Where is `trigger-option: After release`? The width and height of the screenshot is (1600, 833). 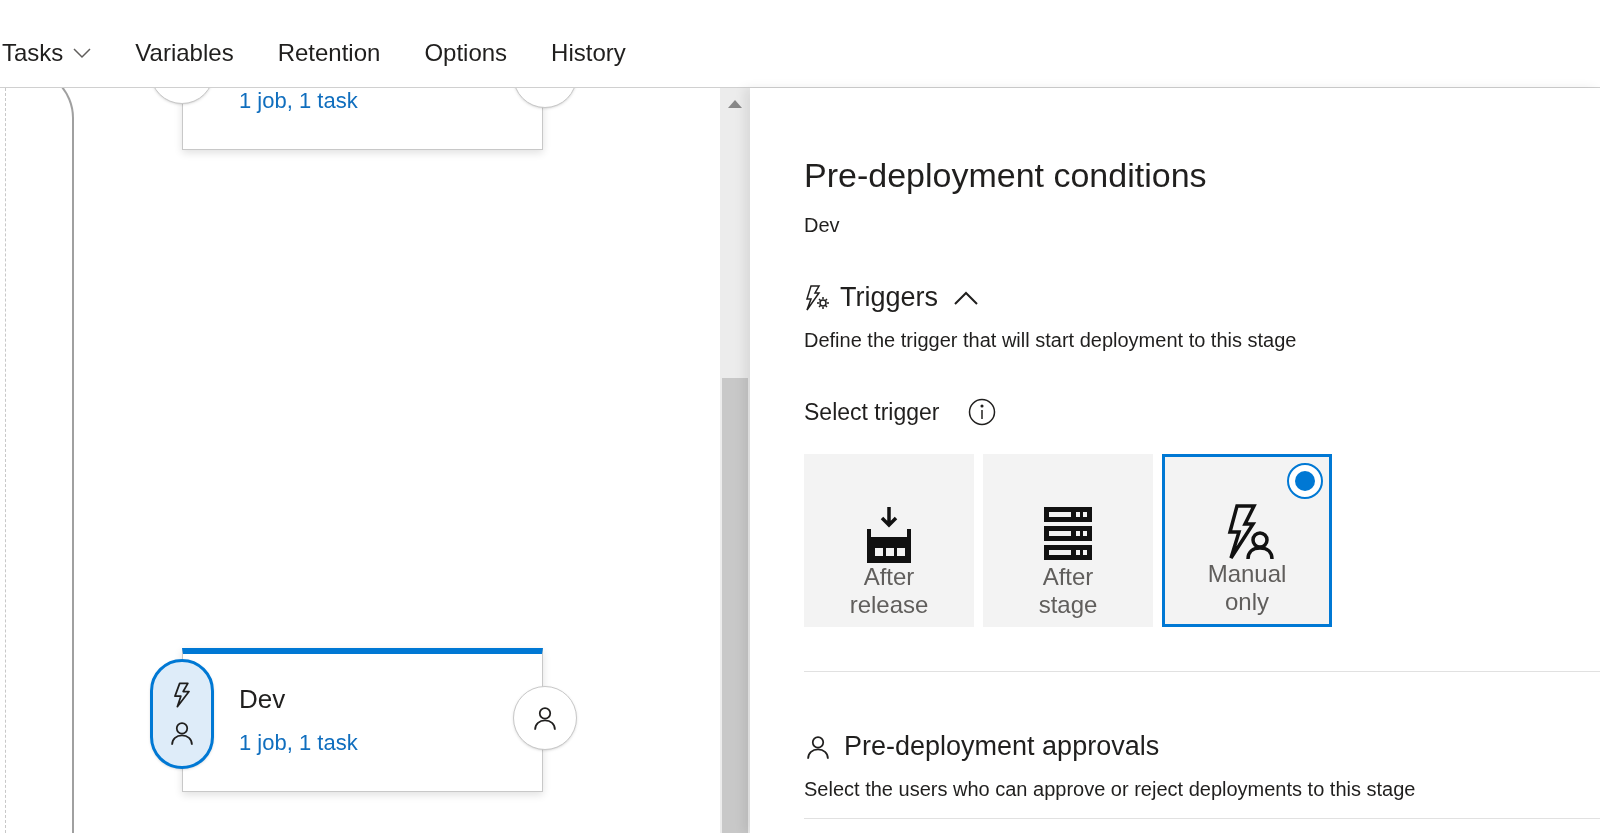 trigger-option: After release is located at coordinates (889, 540).